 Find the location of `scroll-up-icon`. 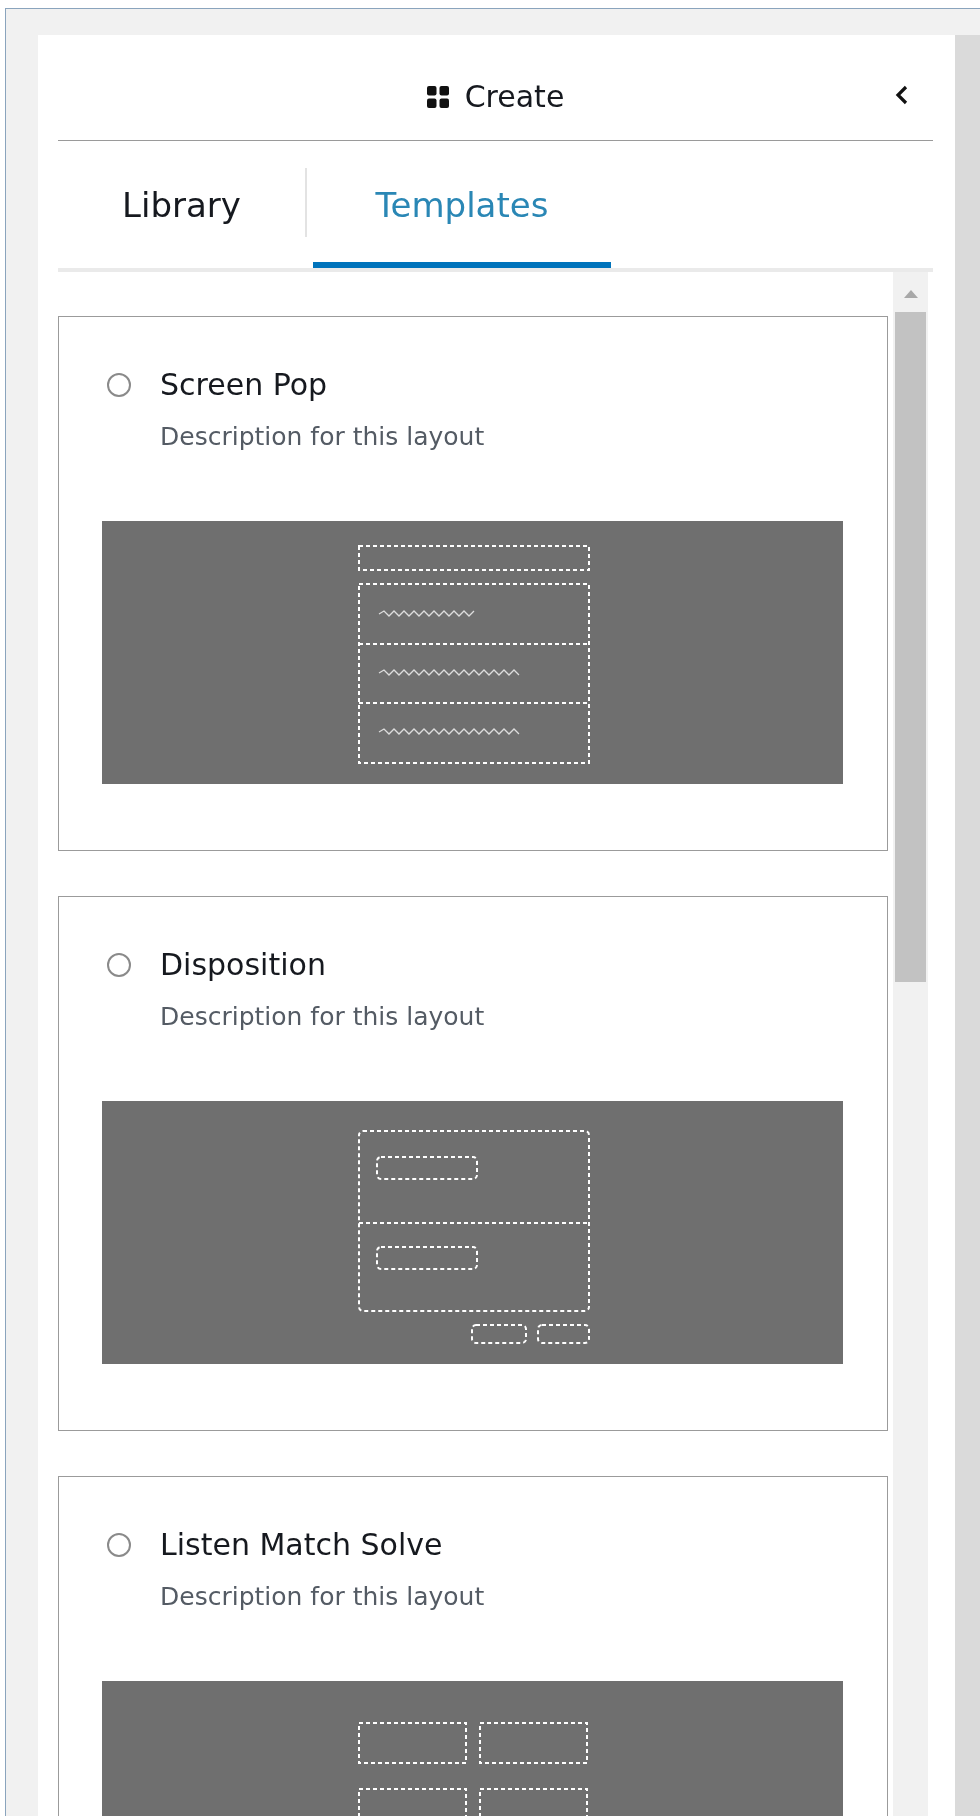

scroll-up-icon is located at coordinates (910, 294).